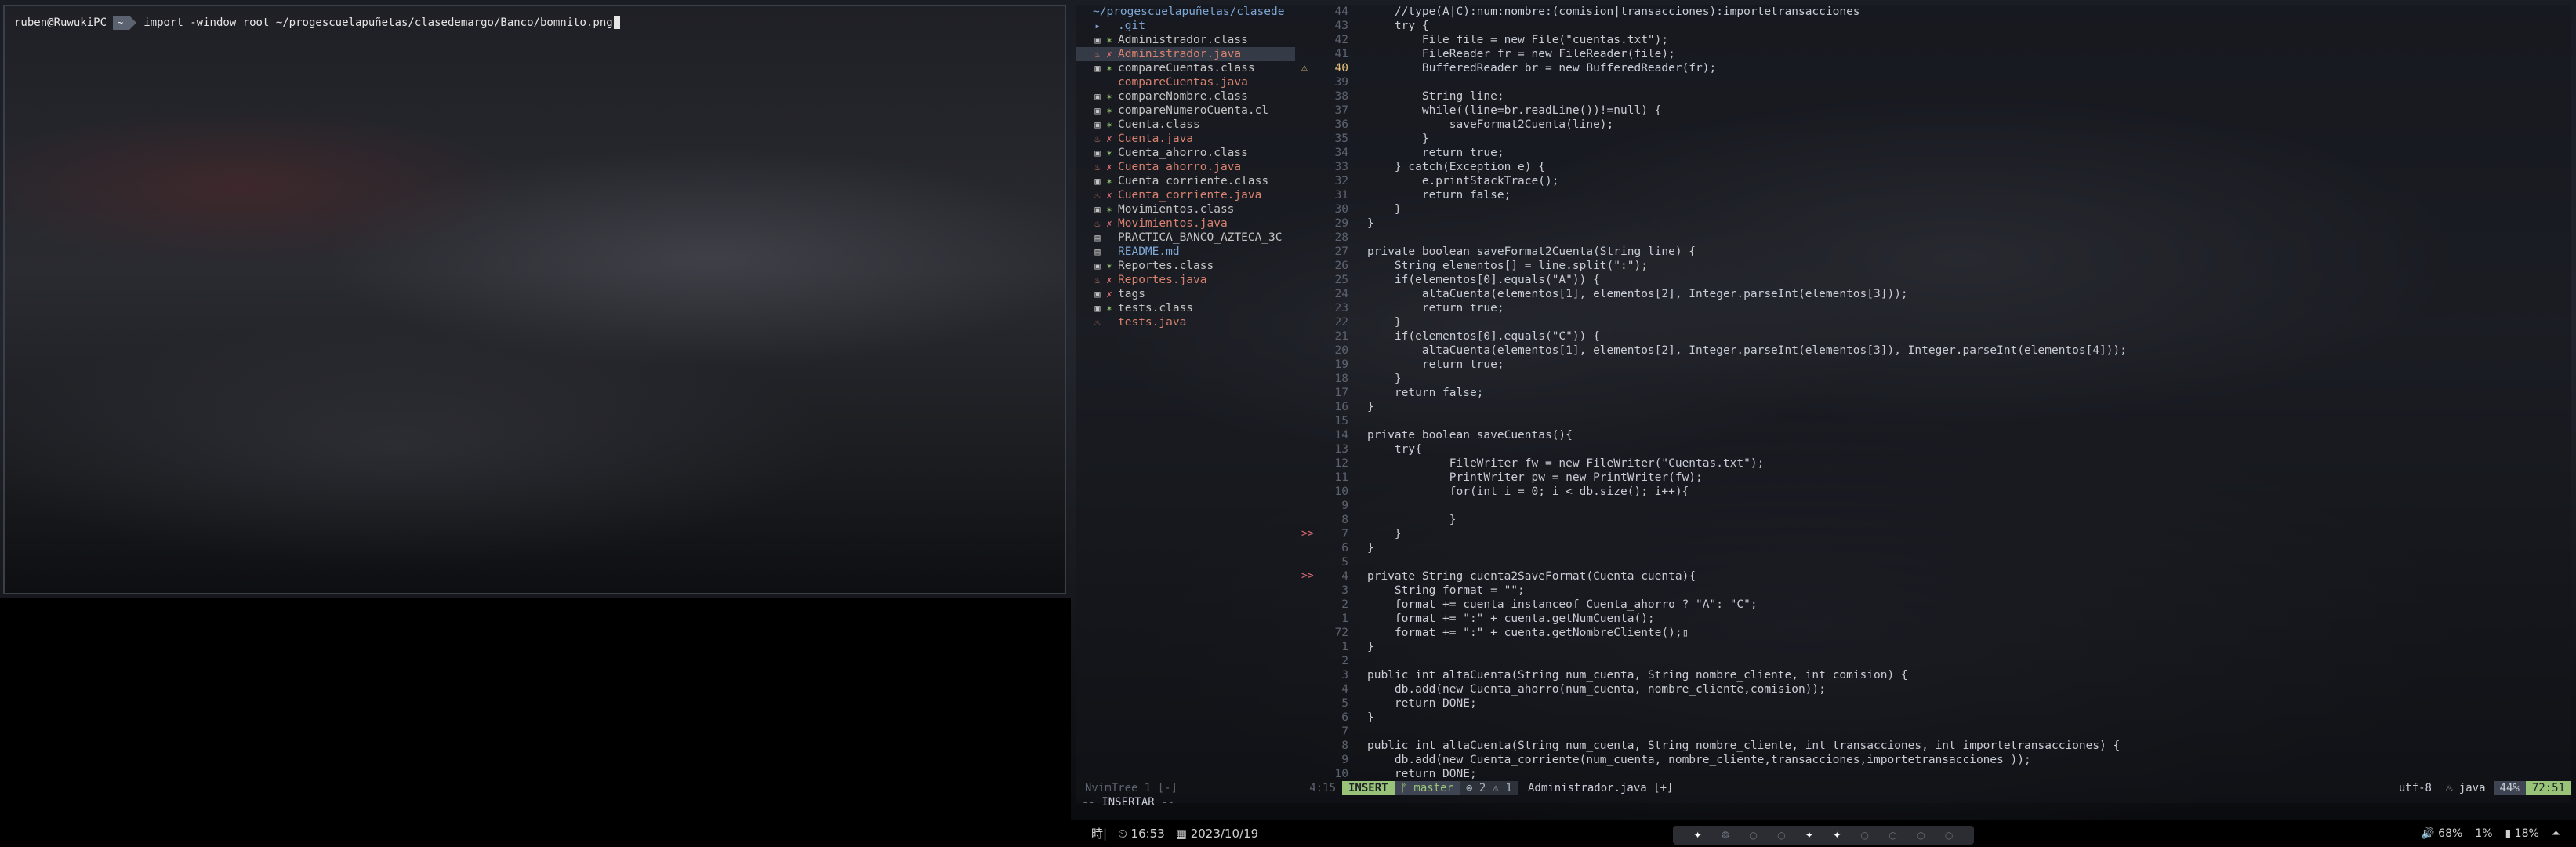  Describe the element at coordinates (1781, 835) in the screenshot. I see `workspace-4-icon: ○` at that location.